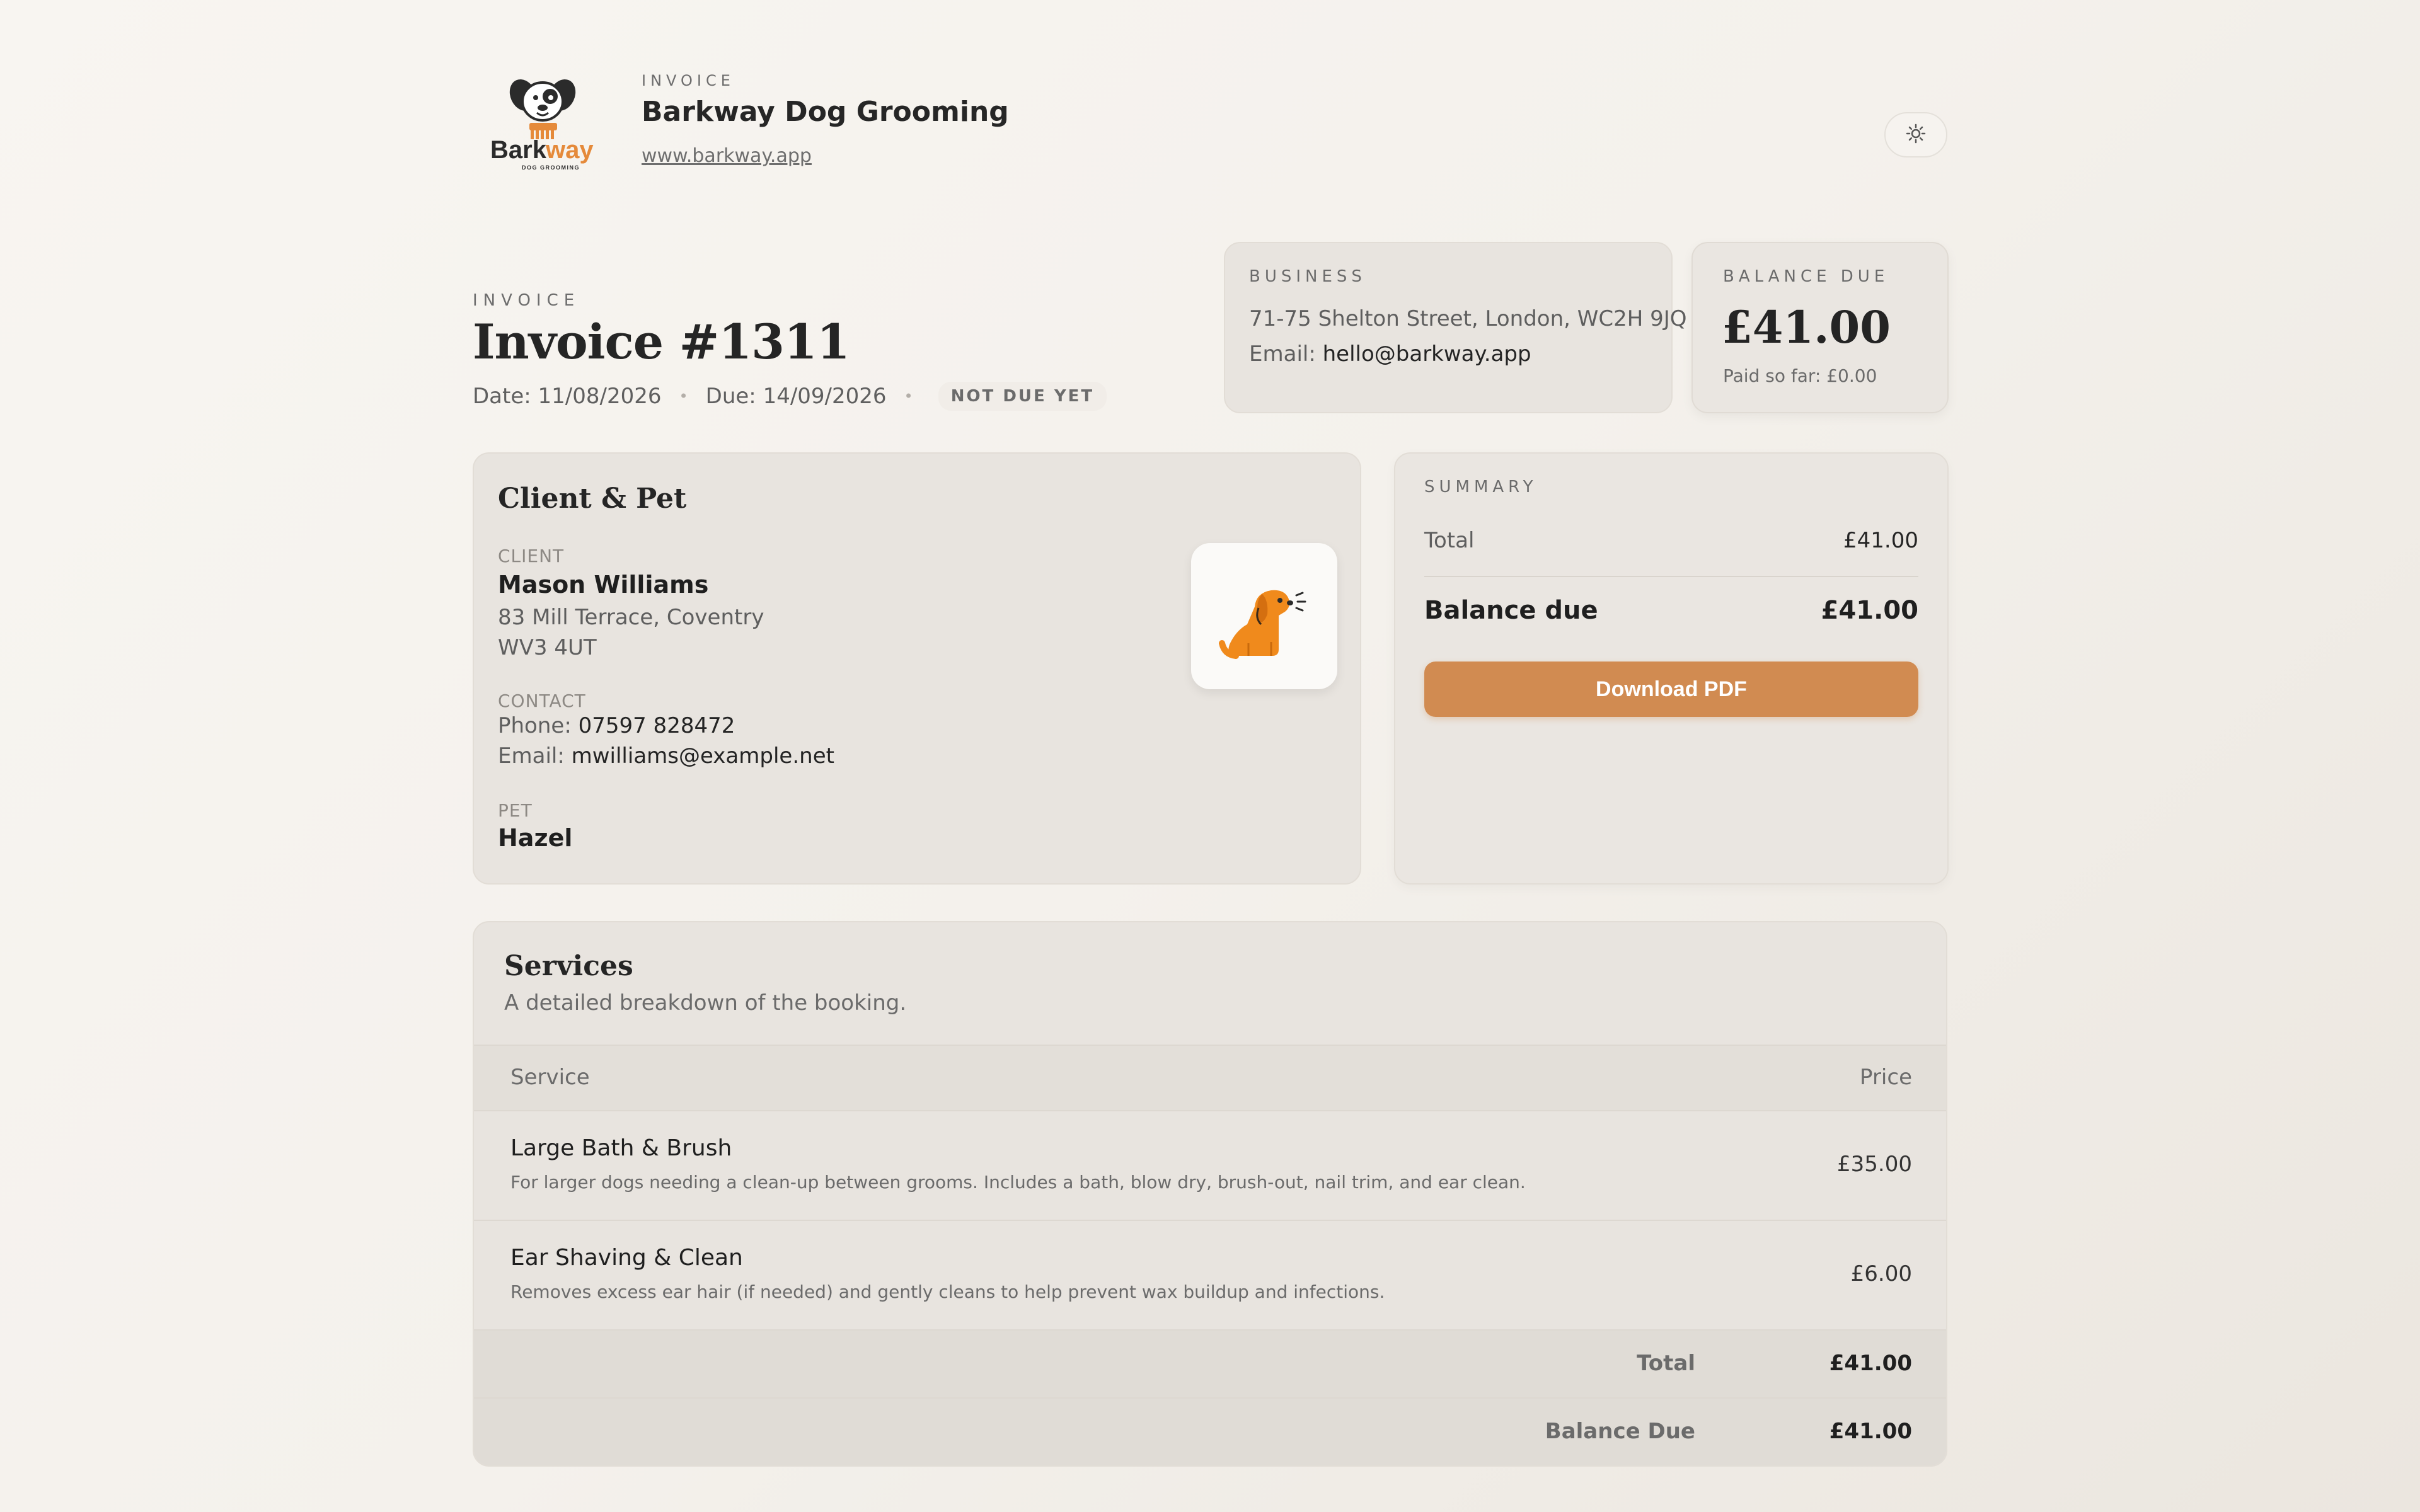  I want to click on service-name: Ear Shaving & Clean, so click(627, 1258).